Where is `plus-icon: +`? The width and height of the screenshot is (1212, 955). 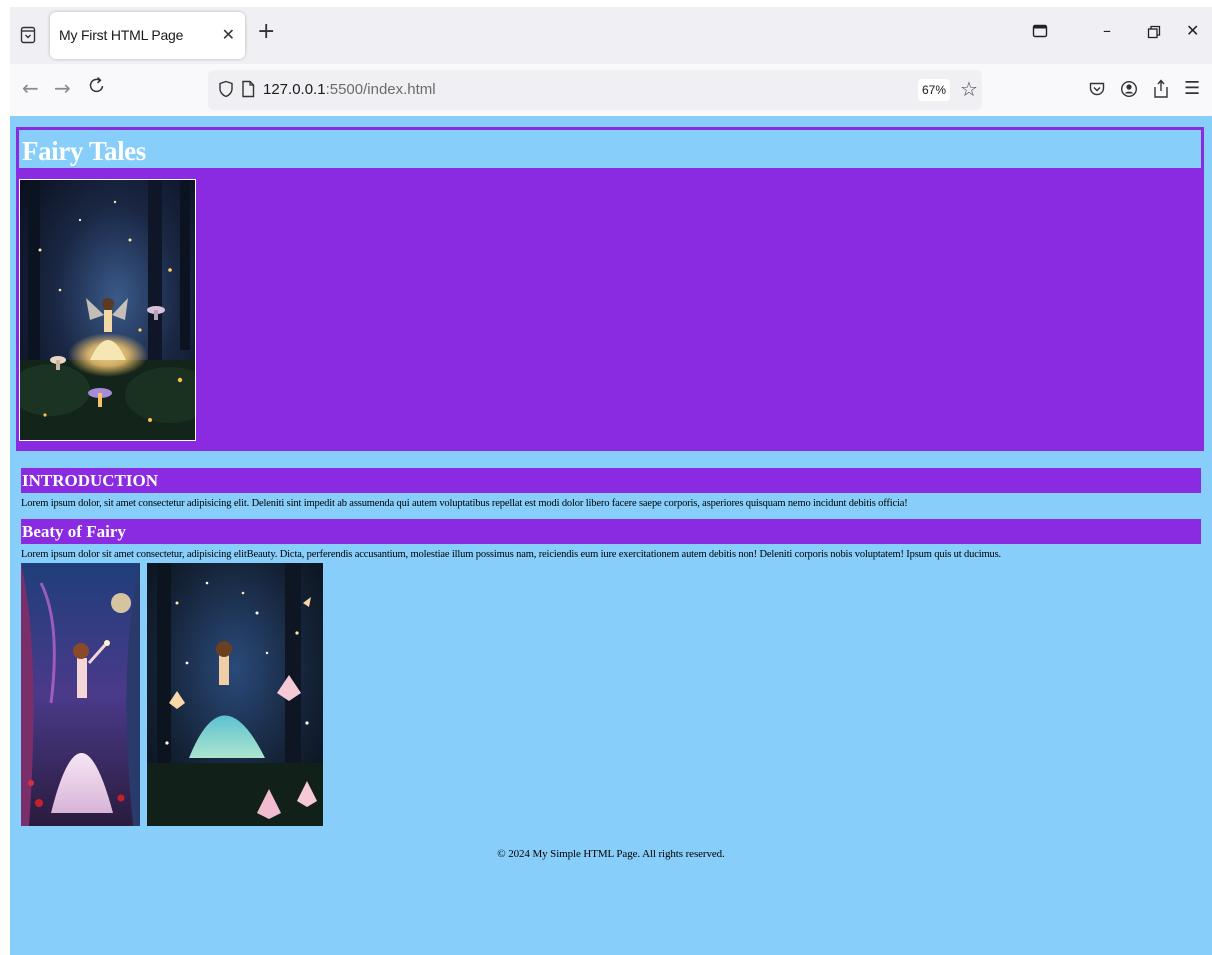
plus-icon: + is located at coordinates (266, 32).